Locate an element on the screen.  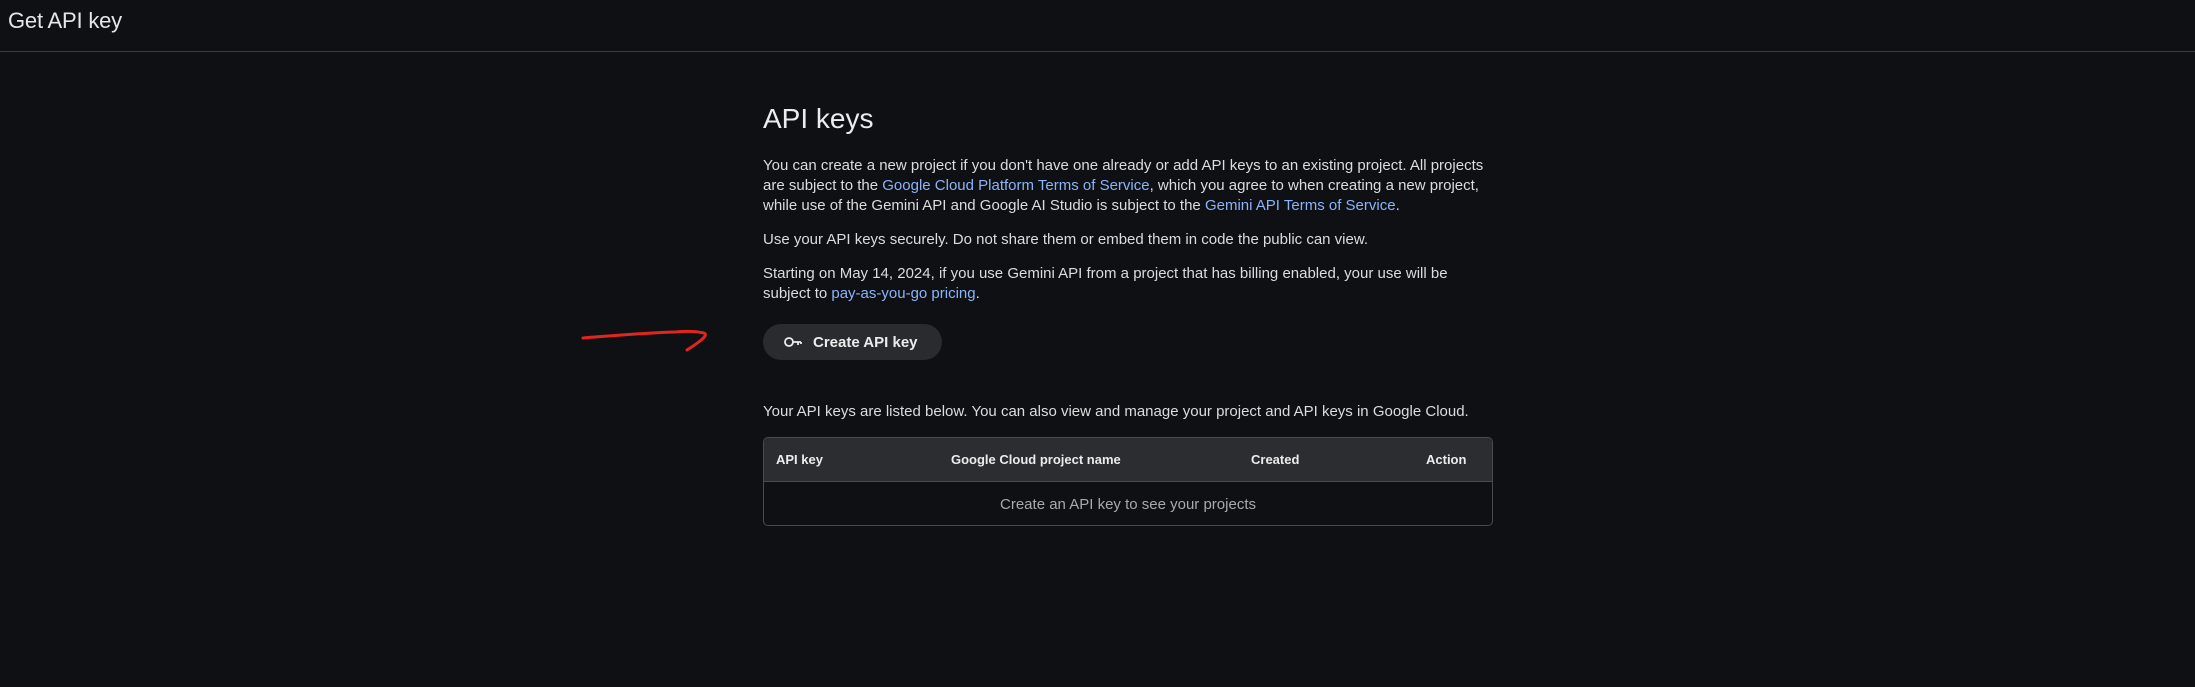
top-bar: Get API key is located at coordinates (1097, 26).